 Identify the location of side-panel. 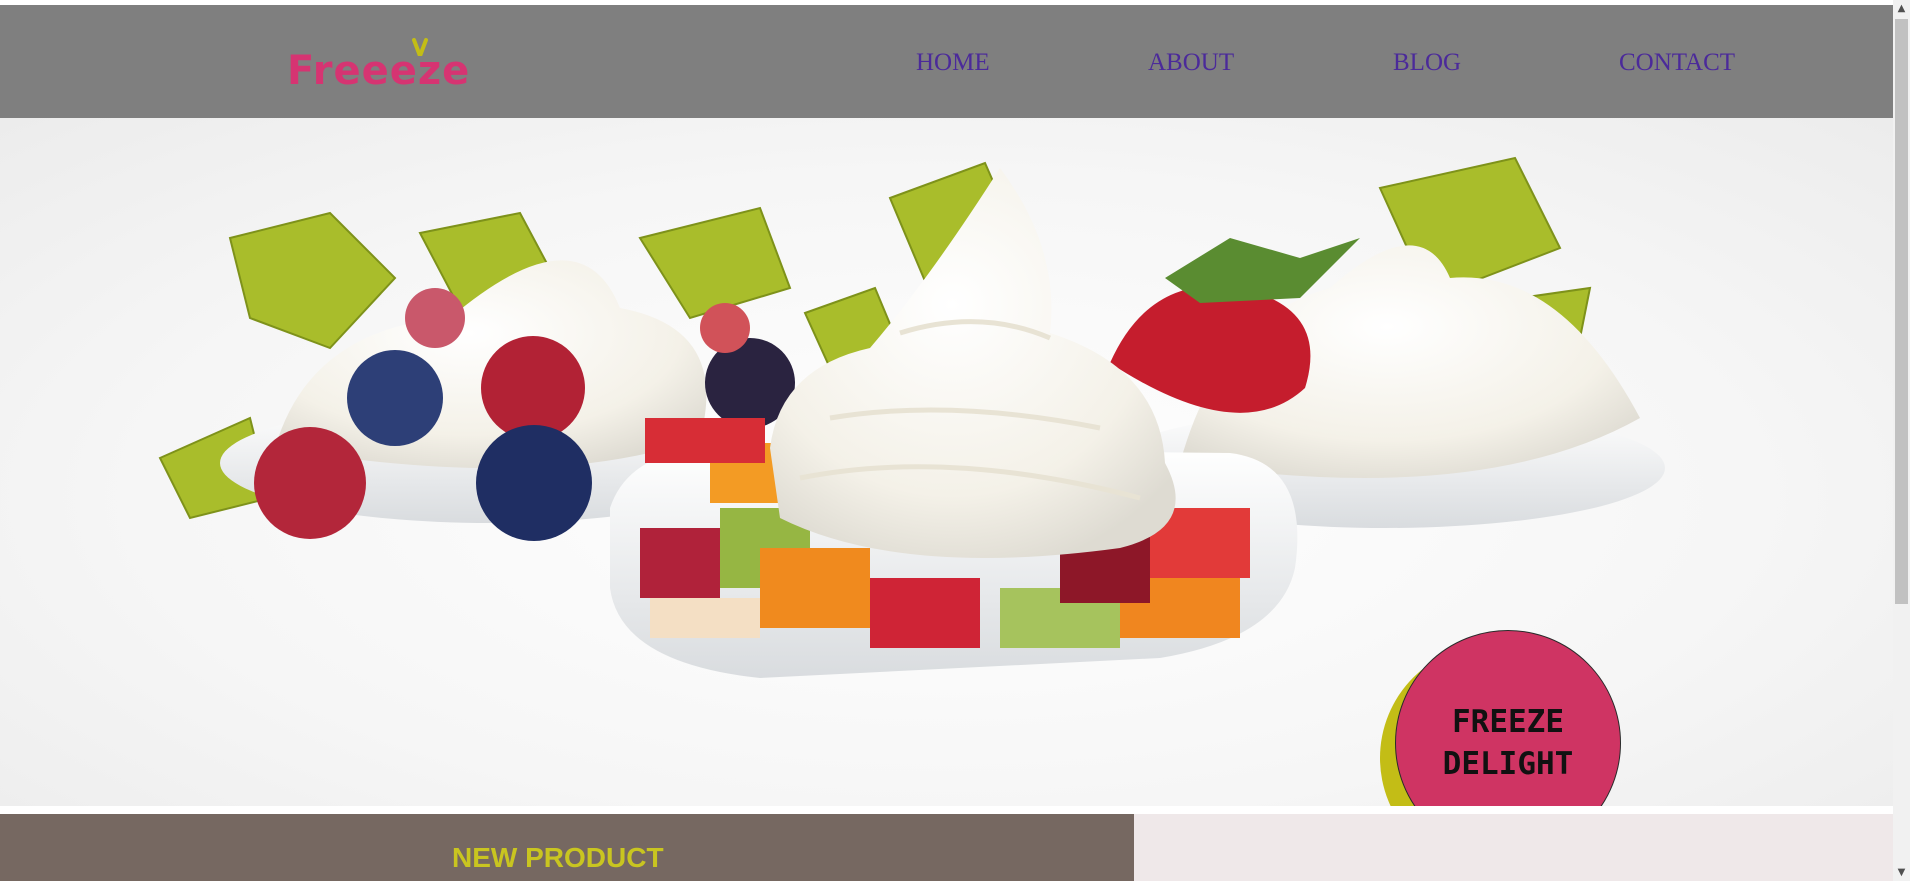
(1513, 847).